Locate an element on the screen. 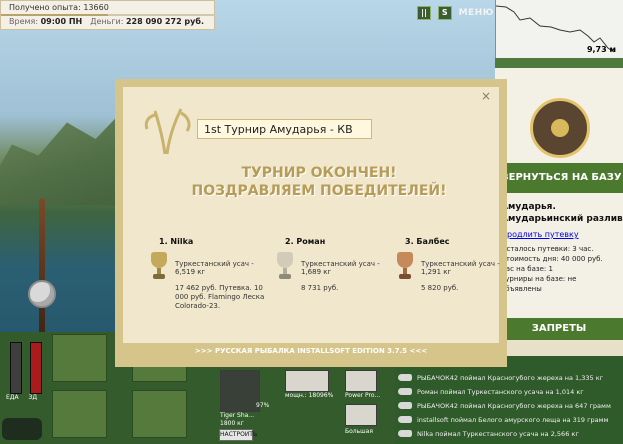 The width and height of the screenshot is (623, 444). line-strength: мощн.: 180 is located at coordinates (303, 395).